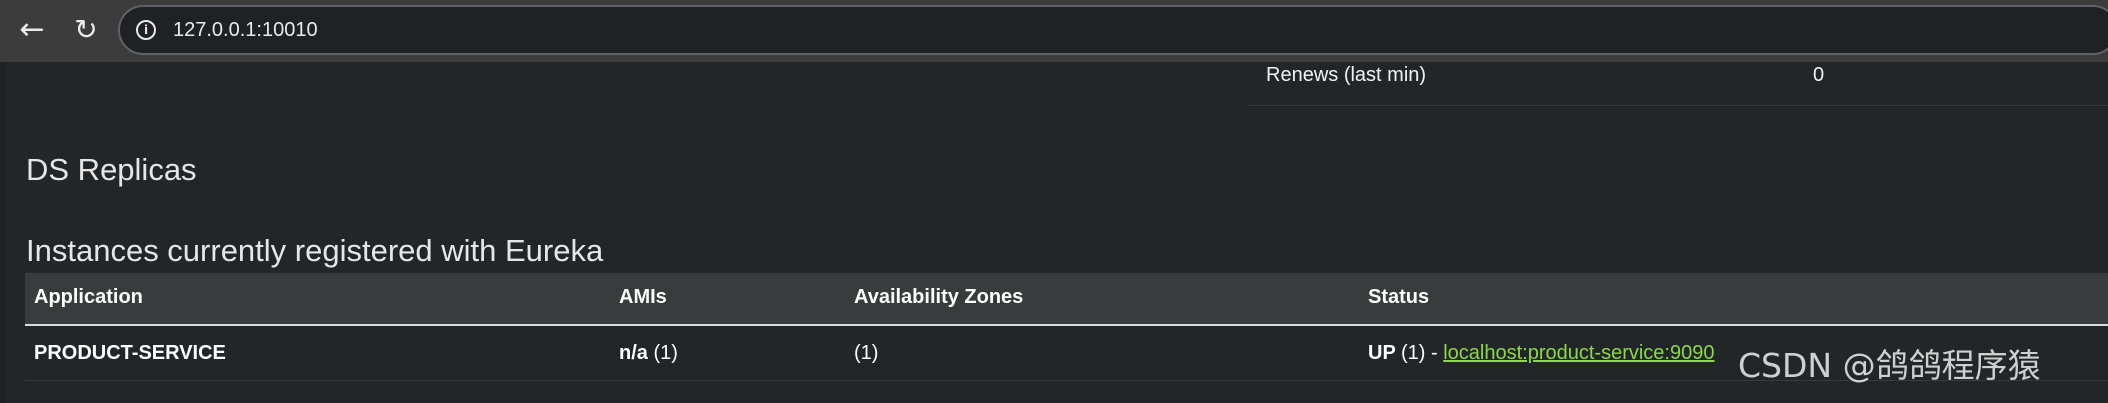 This screenshot has width=2108, height=403. Describe the element at coordinates (1113, 30) in the screenshot. I see `address-bar: i 127.0.0.1:10010` at that location.